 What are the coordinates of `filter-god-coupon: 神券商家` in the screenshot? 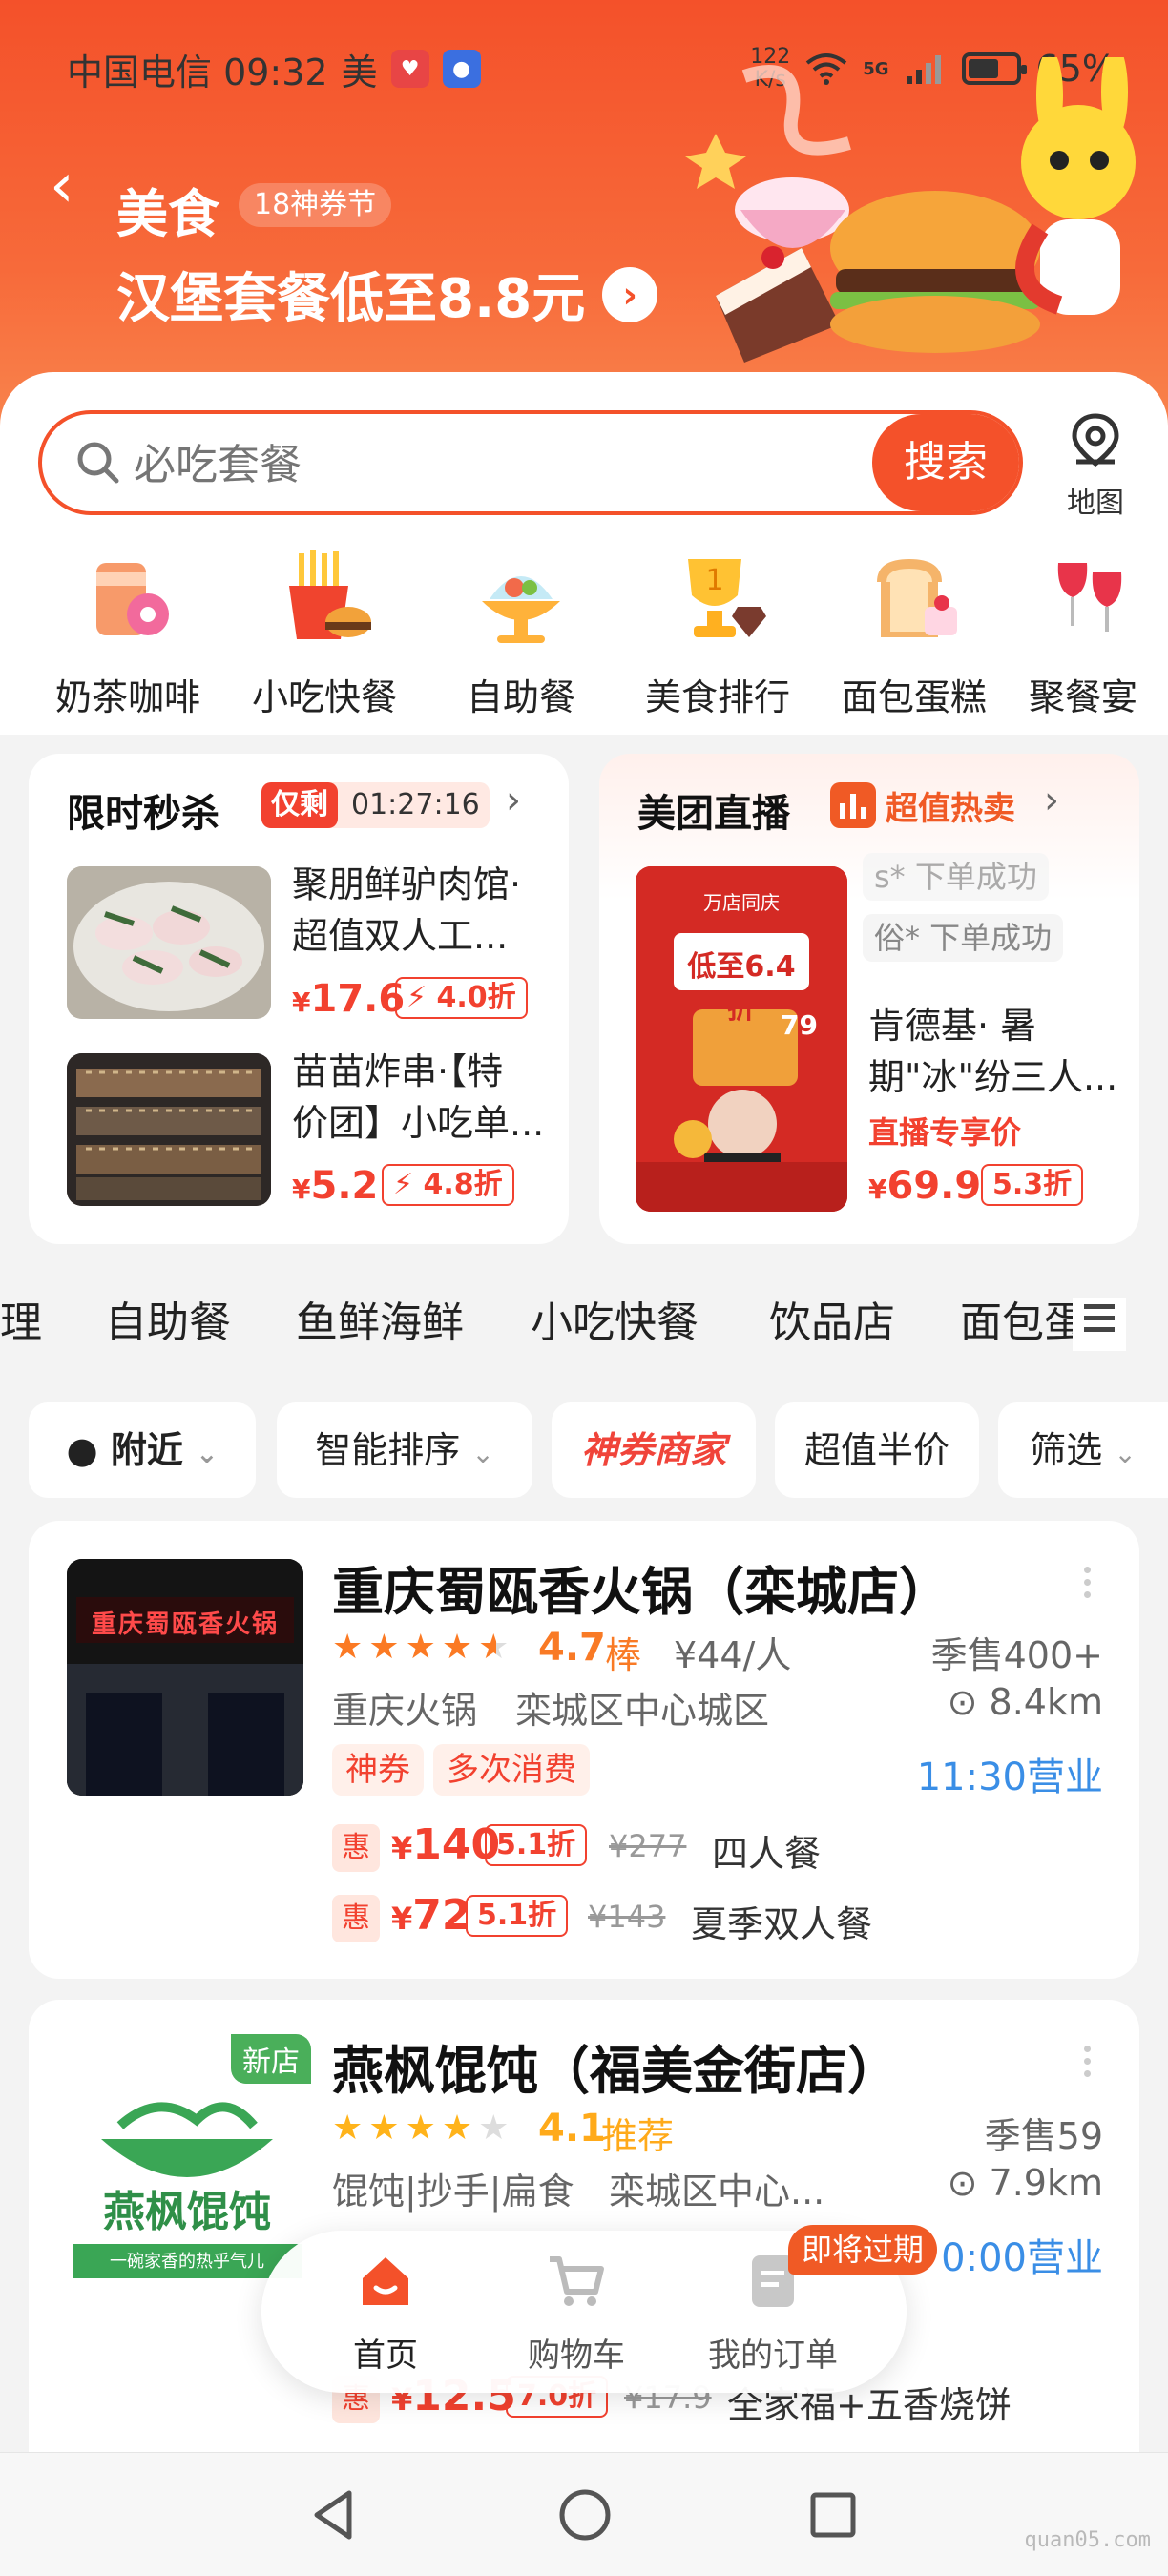 It's located at (654, 1450).